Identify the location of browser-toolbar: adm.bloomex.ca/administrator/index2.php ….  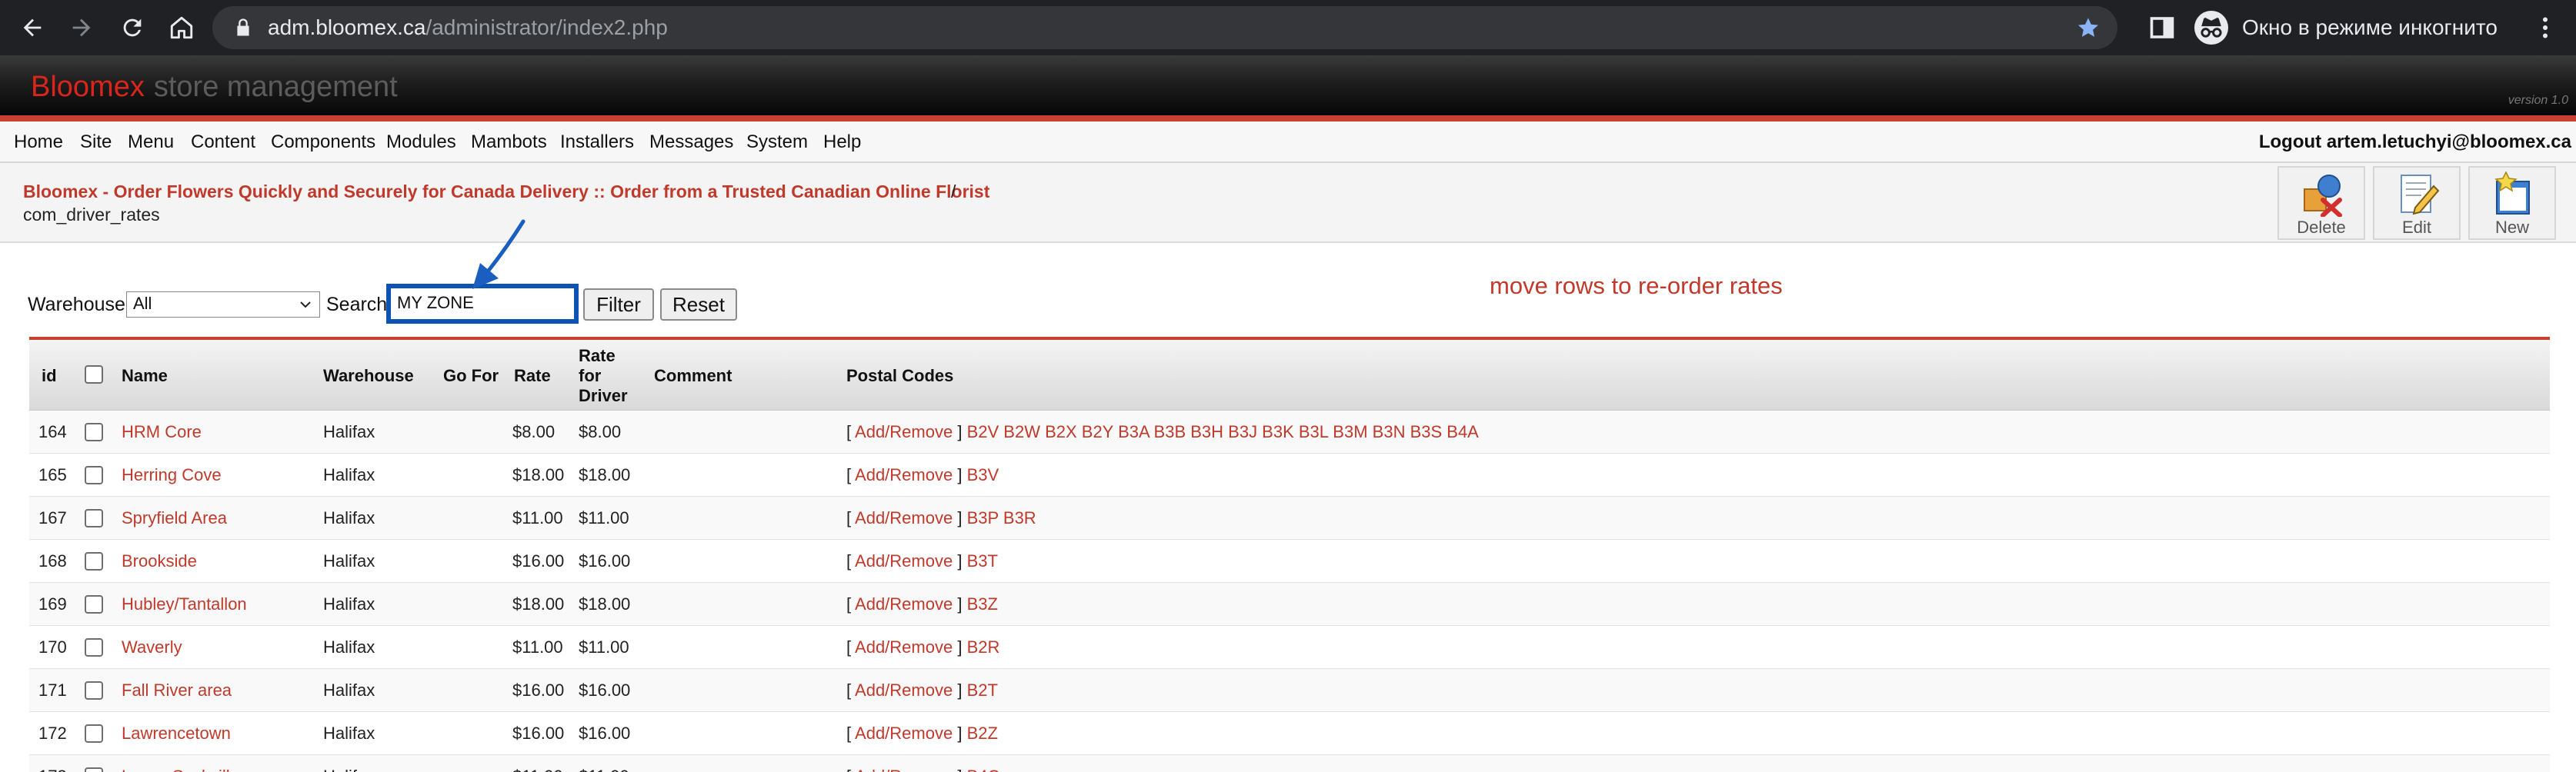
(1288, 27).